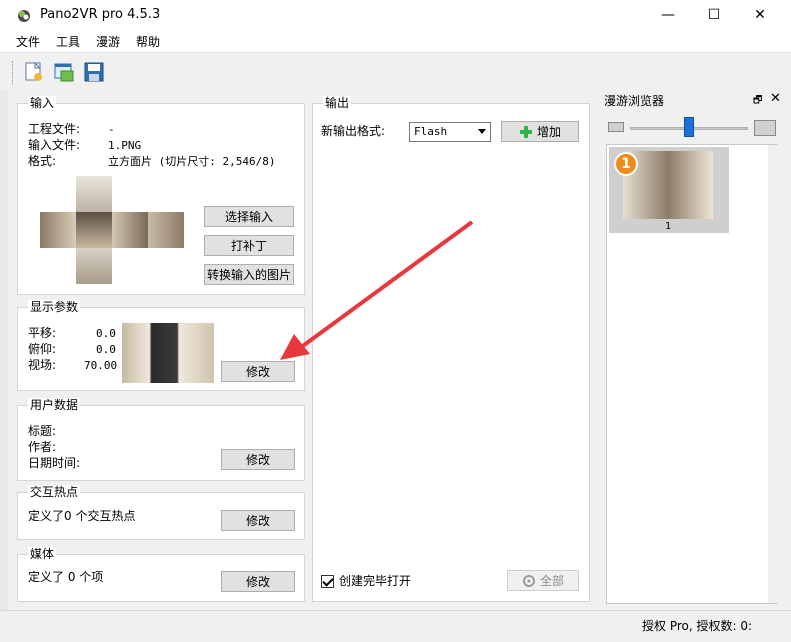 Image resolution: width=791 pixels, height=642 pixels. Describe the element at coordinates (616, 127) in the screenshot. I see `zoom-out-icon` at that location.